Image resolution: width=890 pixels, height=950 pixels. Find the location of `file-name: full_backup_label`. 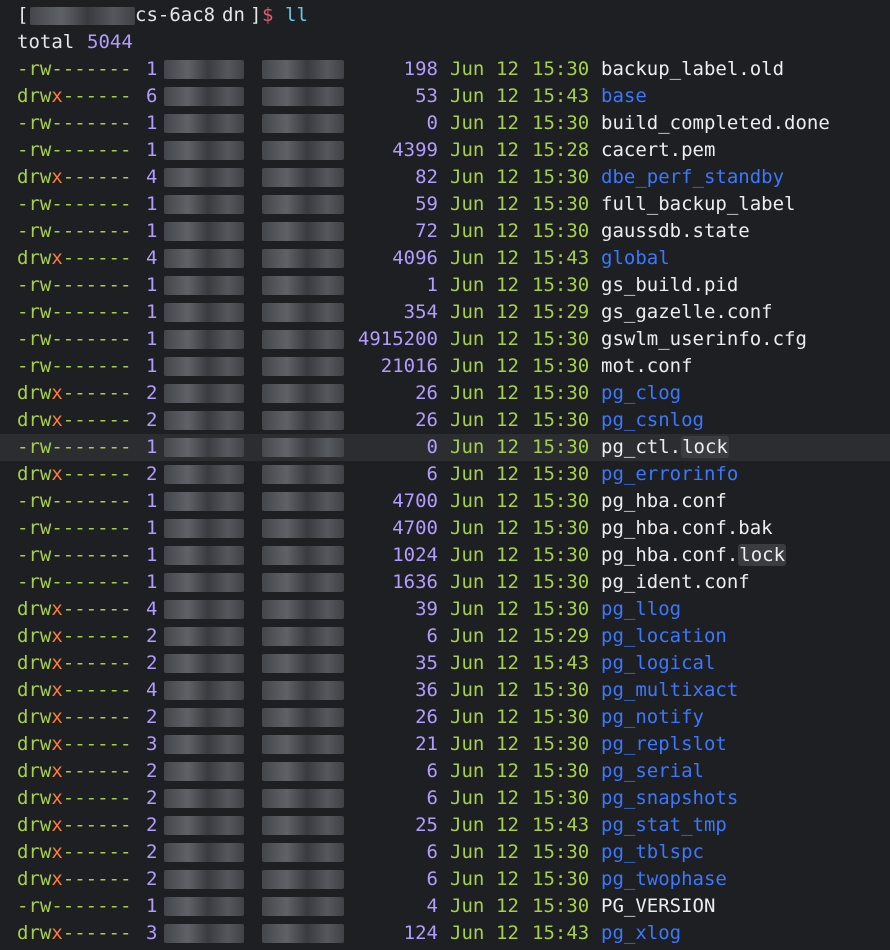

file-name: full_backup_label is located at coordinates (698, 204).